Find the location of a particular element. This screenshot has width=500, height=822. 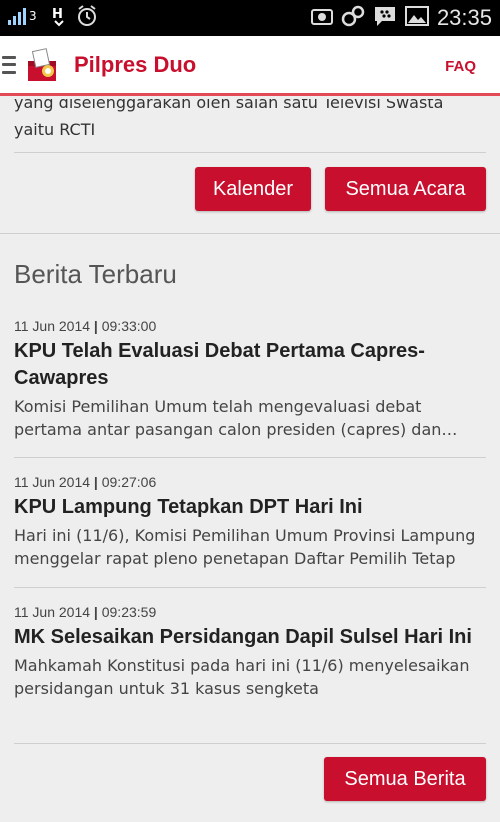

svg-text: 3 is located at coordinates (33, 16).